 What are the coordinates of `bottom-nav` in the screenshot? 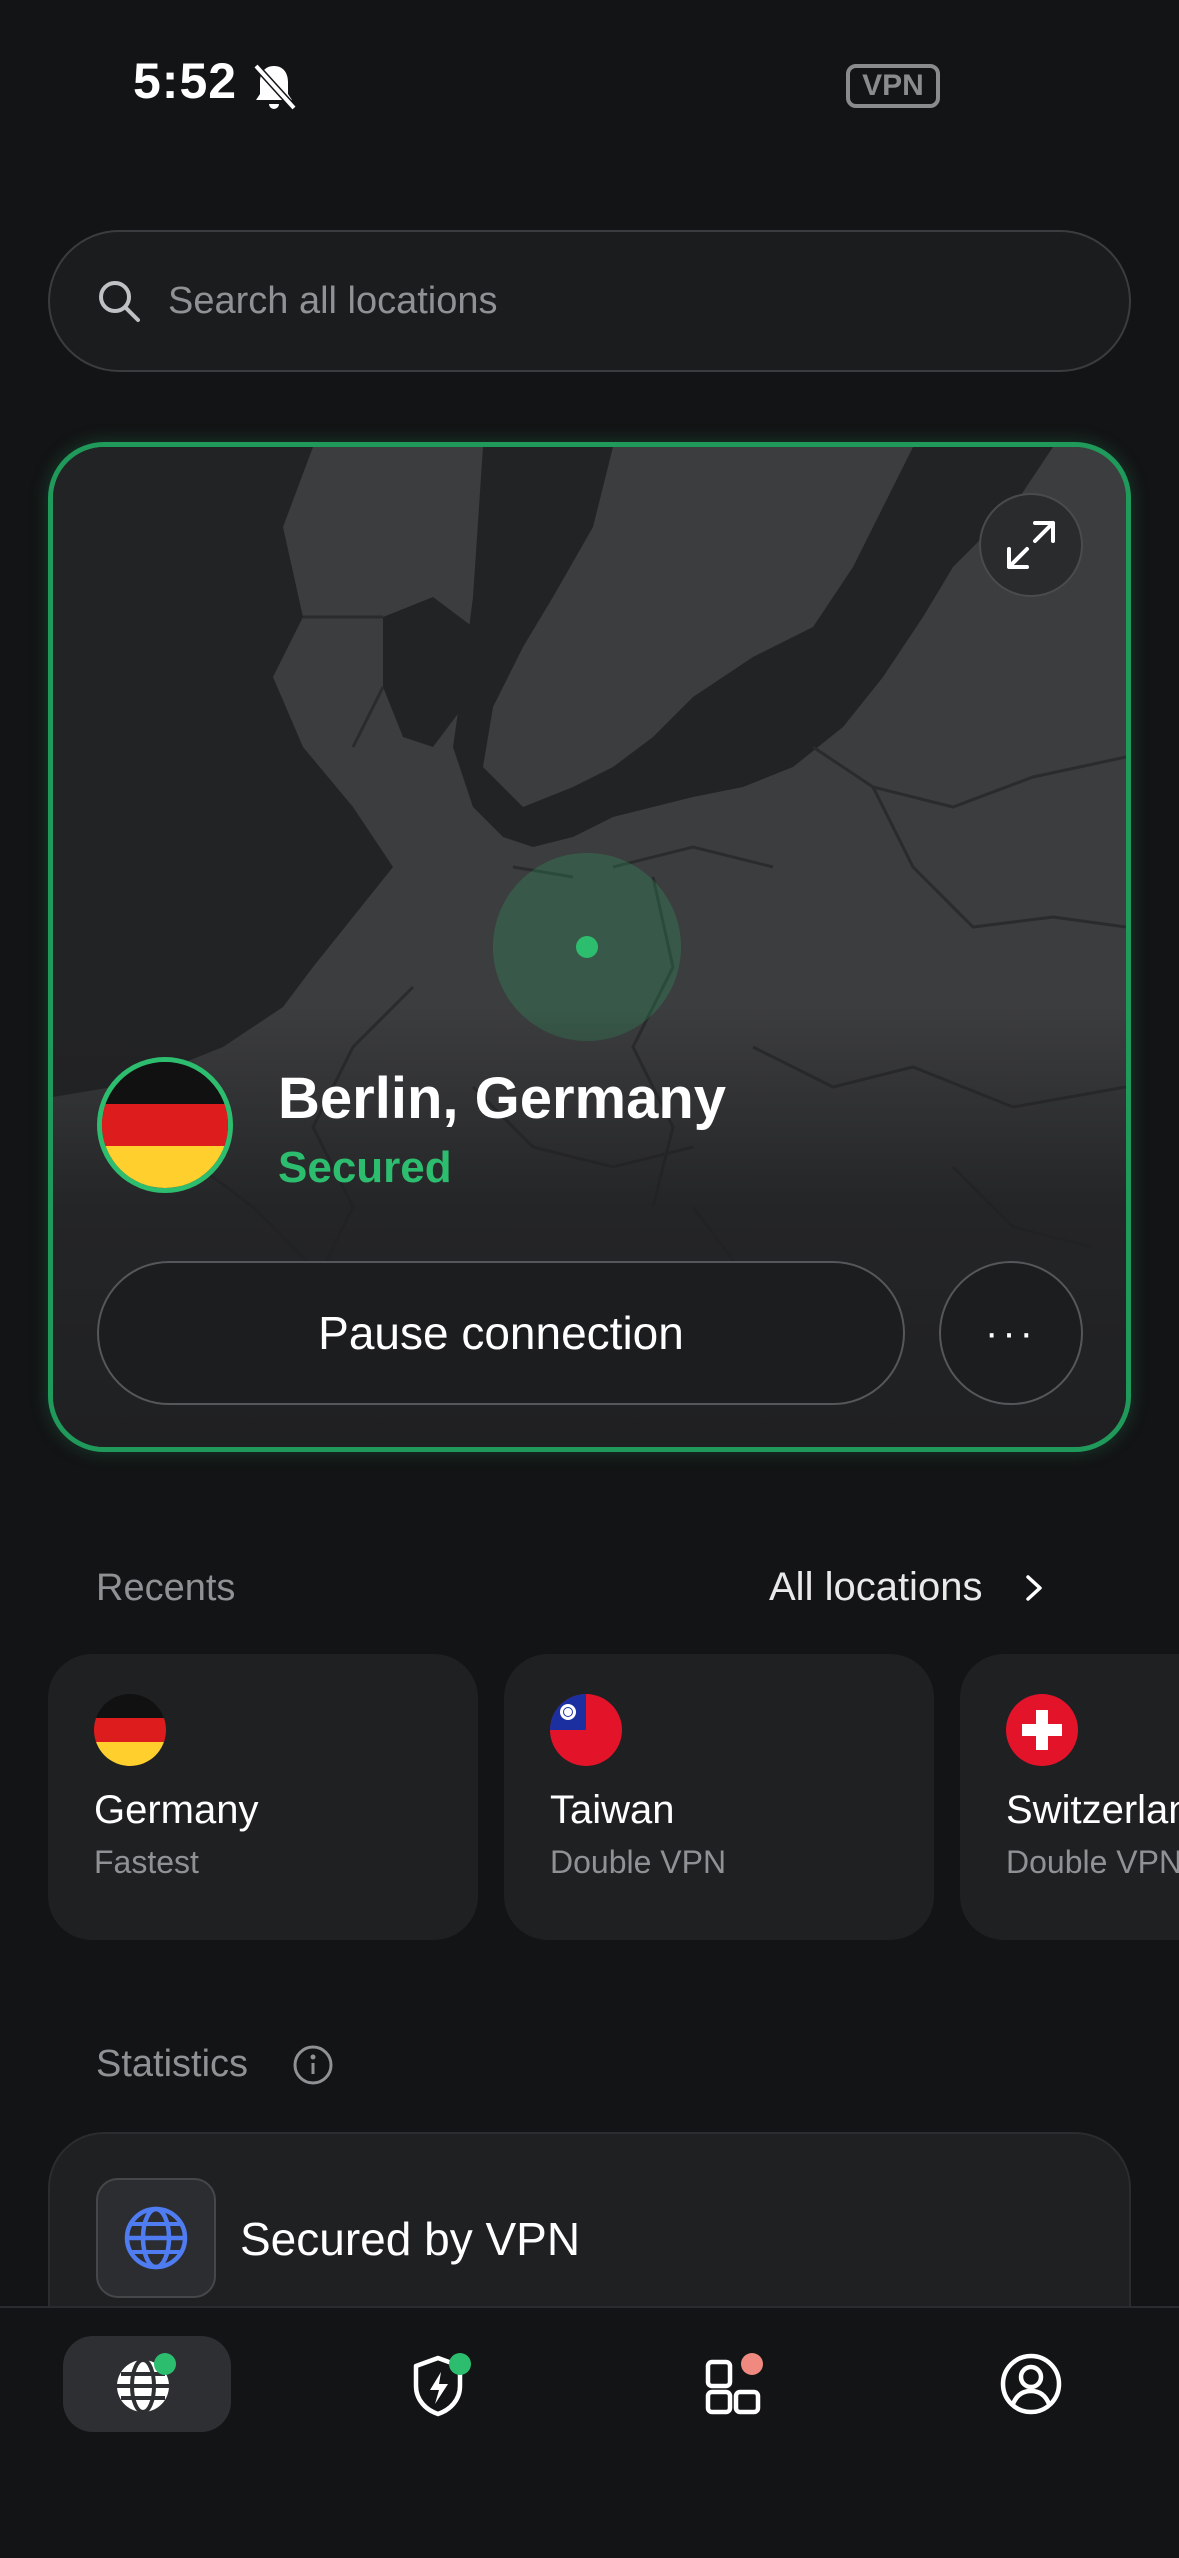 It's located at (589, 2432).